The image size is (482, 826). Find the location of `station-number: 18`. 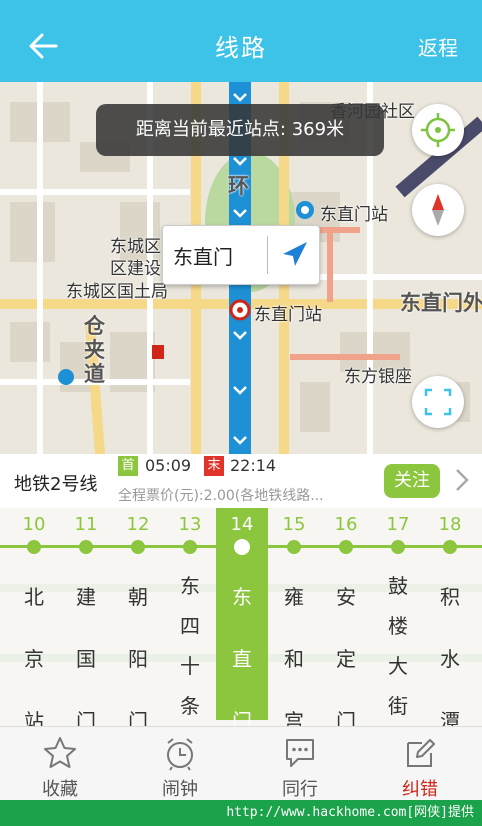

station-number: 18 is located at coordinates (450, 524).